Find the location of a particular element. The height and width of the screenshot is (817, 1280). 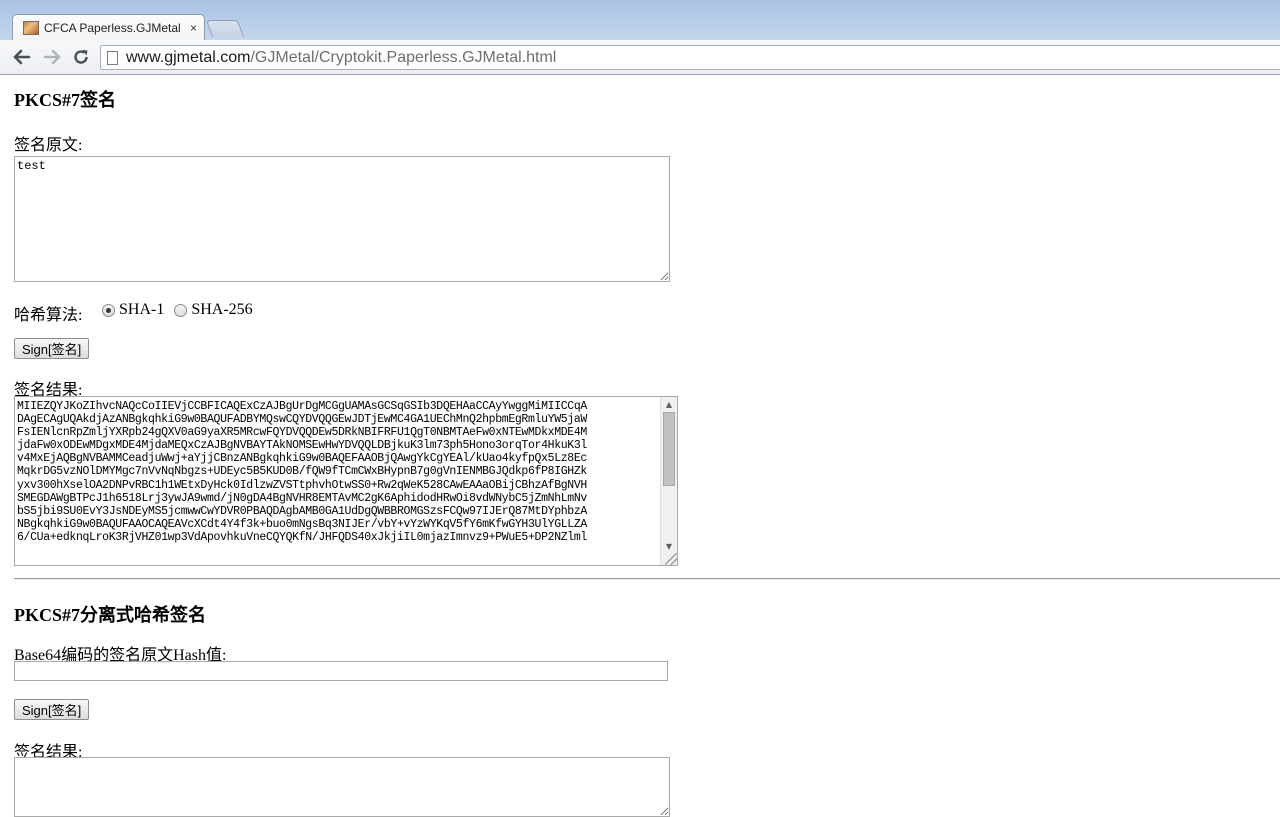

resize-grip-icon is located at coordinates (671, 559).